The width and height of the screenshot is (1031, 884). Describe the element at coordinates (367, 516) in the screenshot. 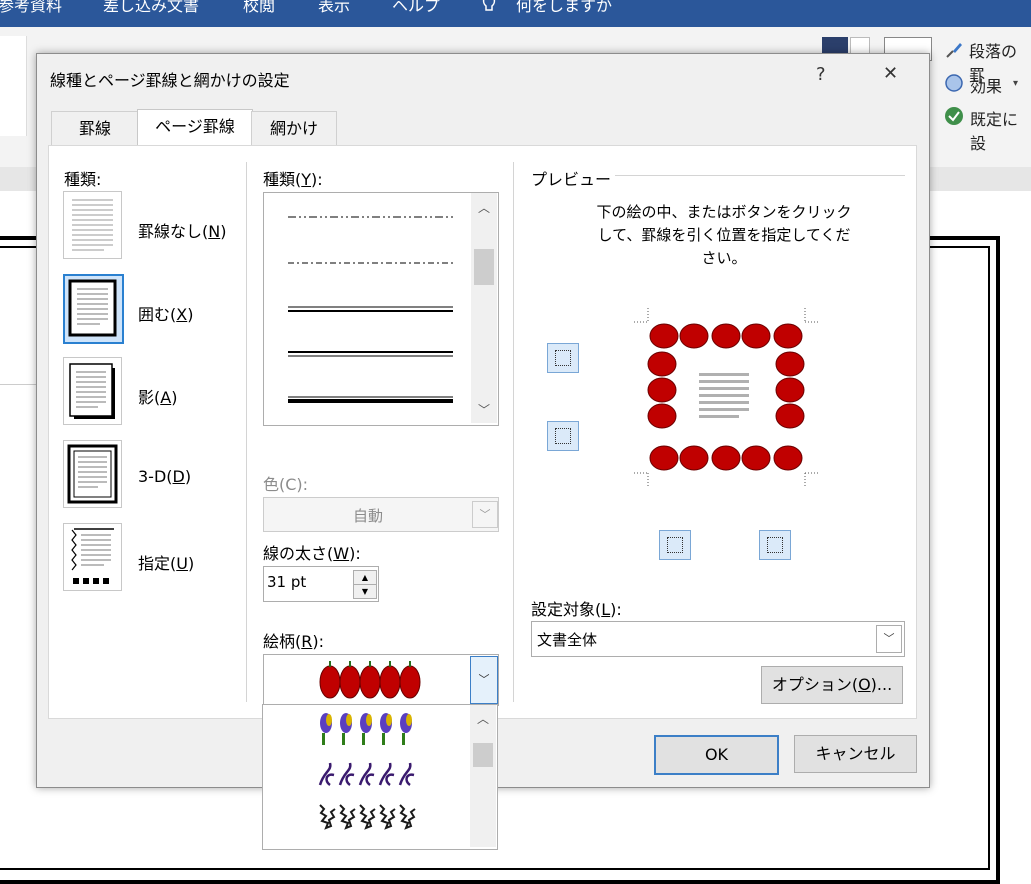

I see `color-value: 自動` at that location.